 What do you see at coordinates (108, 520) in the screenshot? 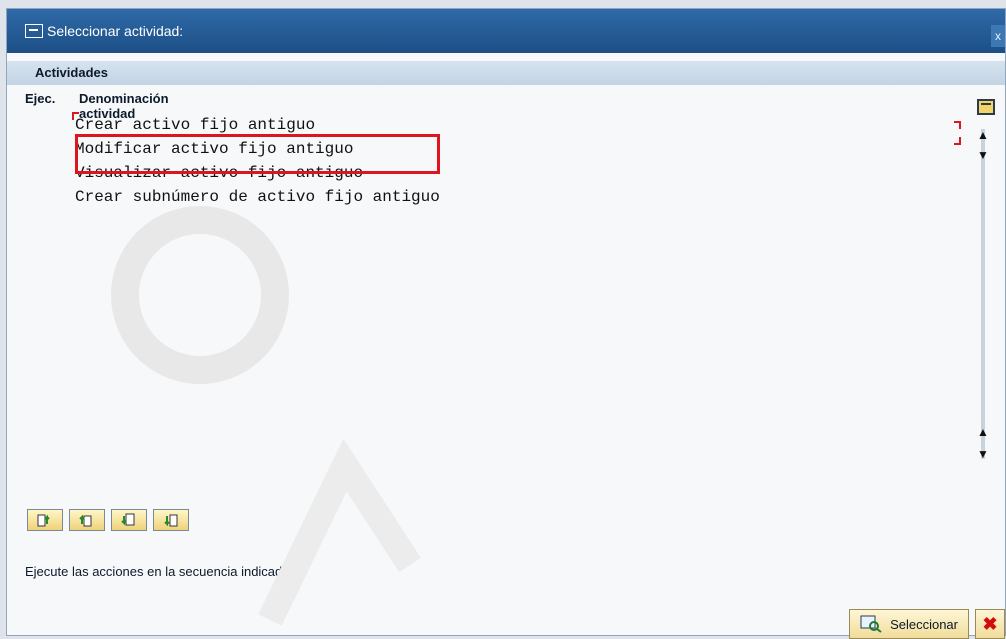
I see `reorder-toolbar` at bounding box center [108, 520].